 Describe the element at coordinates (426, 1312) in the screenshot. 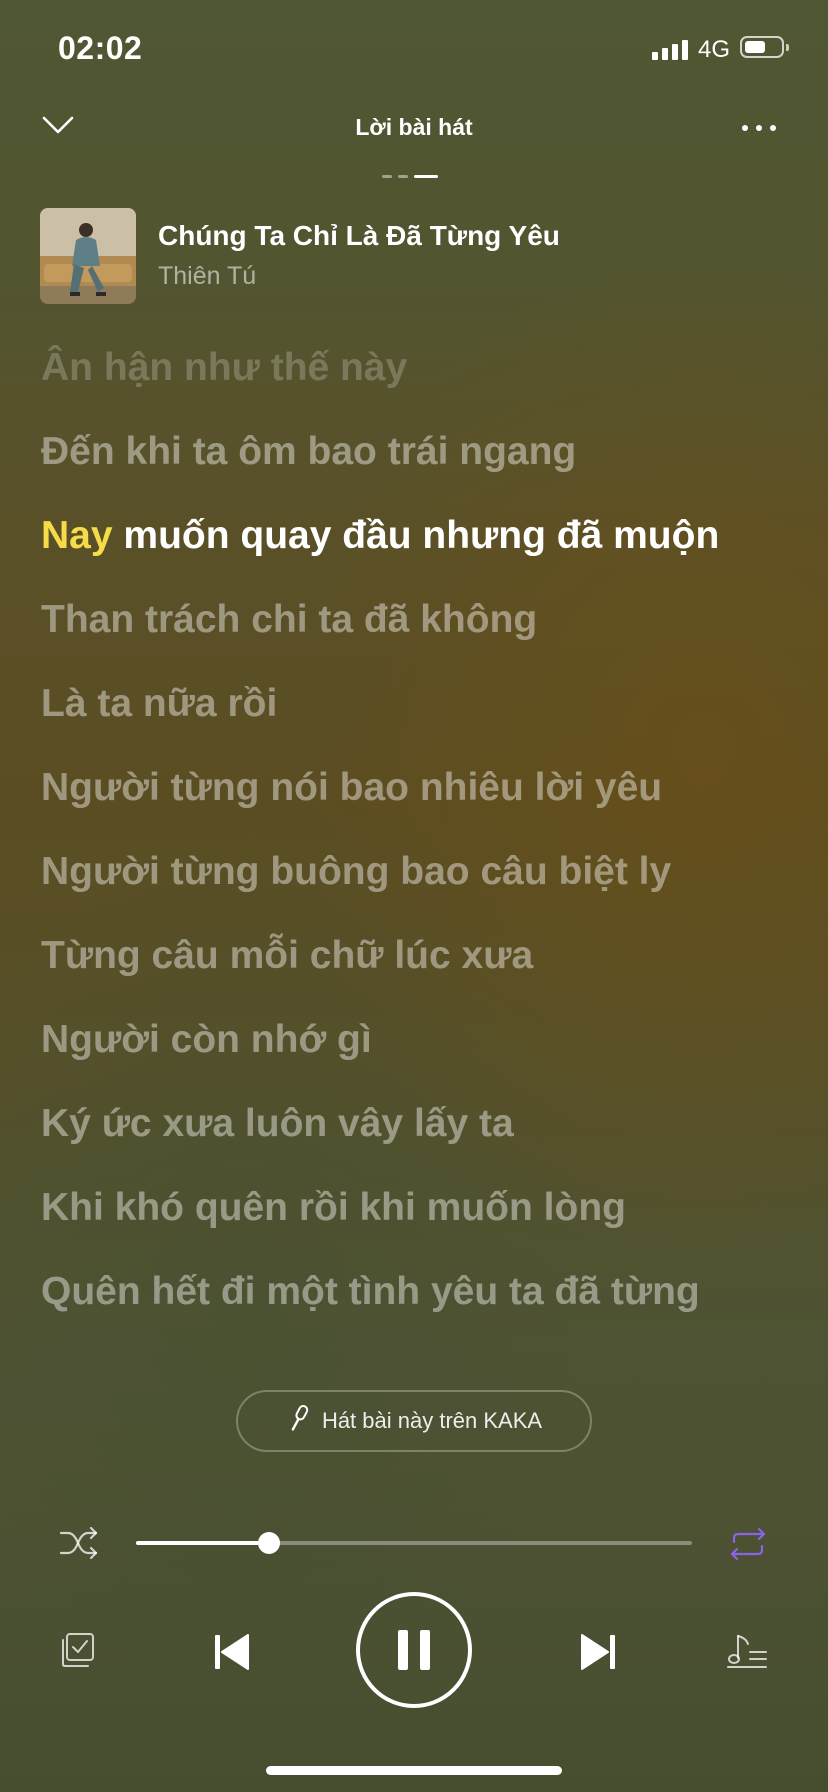

I see `lyric-line: Quên hết đi một tình yêu ta đã từng` at that location.